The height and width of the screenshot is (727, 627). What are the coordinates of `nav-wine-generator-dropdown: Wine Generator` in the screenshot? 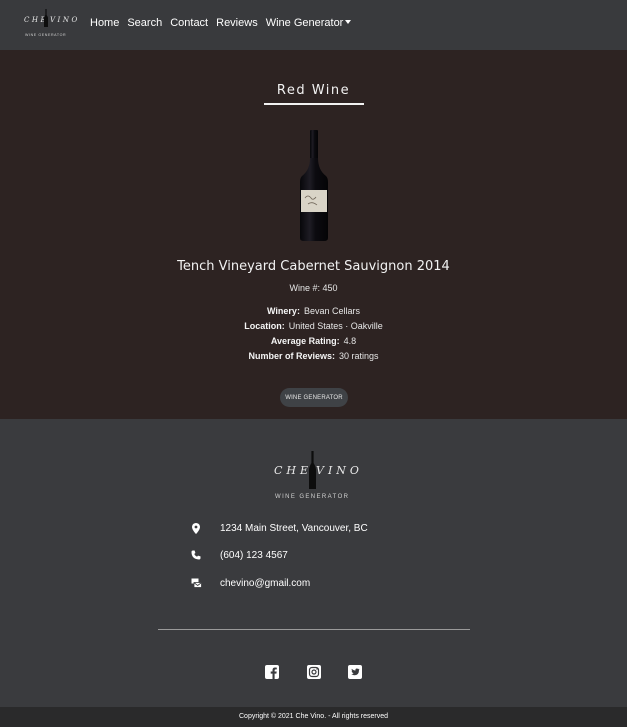 It's located at (309, 23).